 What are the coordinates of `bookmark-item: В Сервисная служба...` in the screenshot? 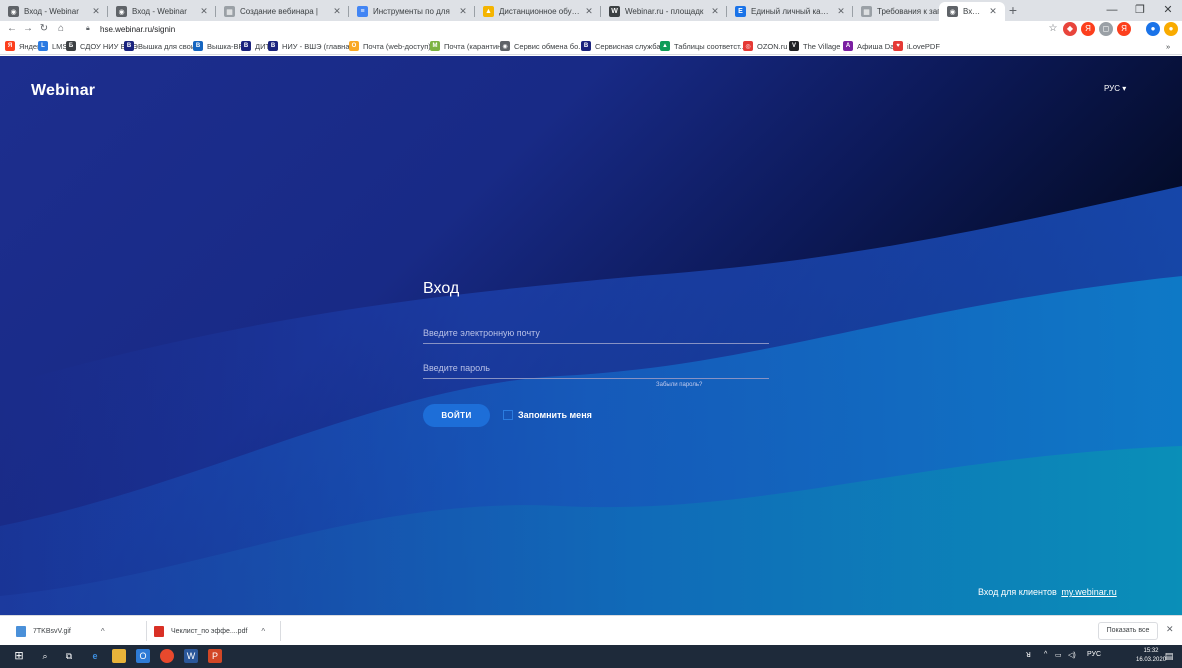 It's located at (624, 46).